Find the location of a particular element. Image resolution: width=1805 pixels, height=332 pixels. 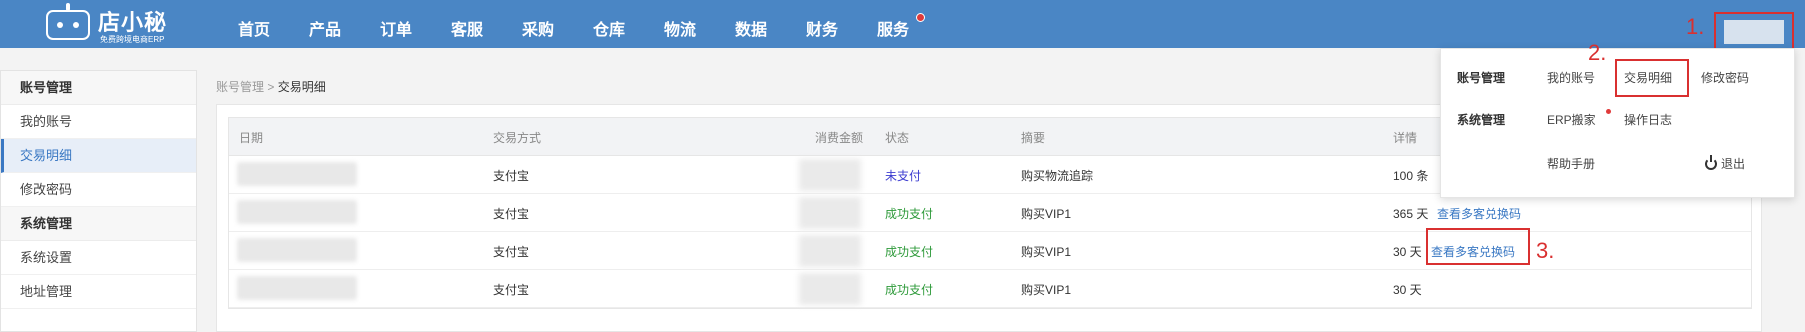

col-method: 交易方式 is located at coordinates (517, 138).